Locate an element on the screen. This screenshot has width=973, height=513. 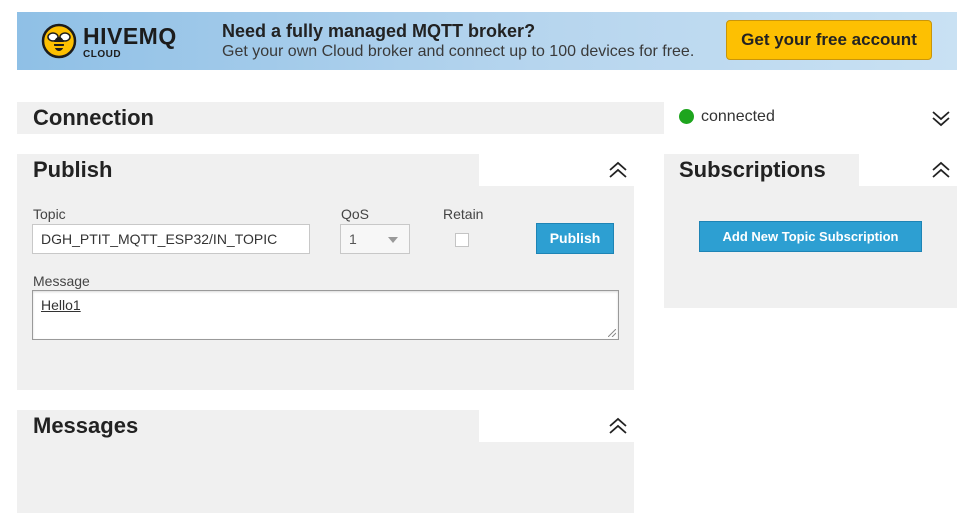
qos-label: QoS is located at coordinates (355, 214).